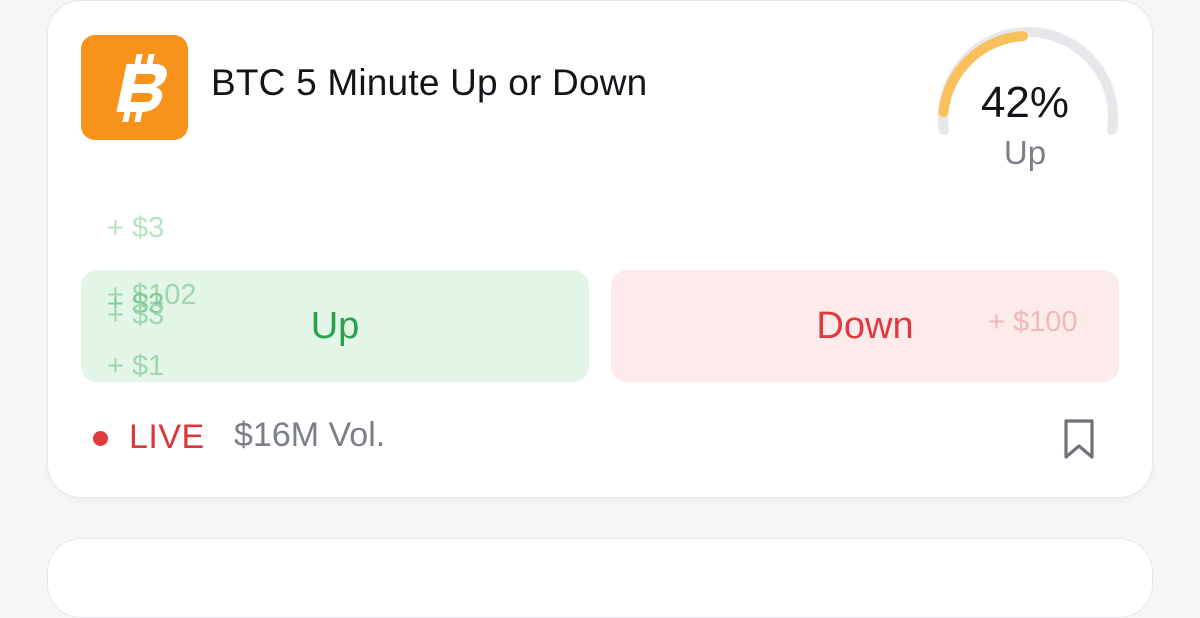 The image size is (1200, 618). I want to click on probability-percent: 42%, so click(1025, 102).